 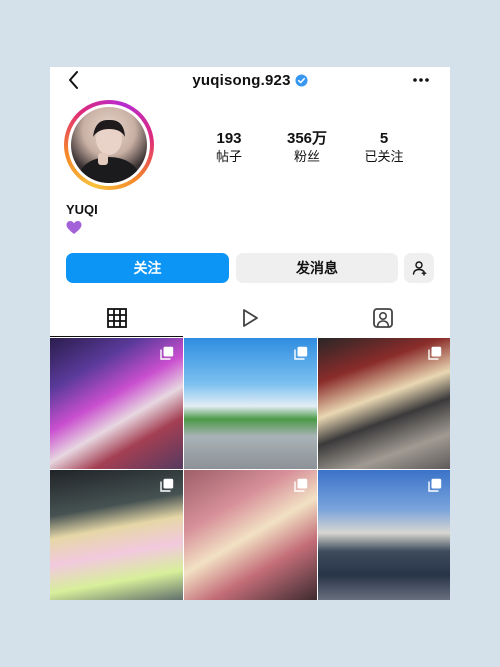 What do you see at coordinates (306, 156) in the screenshot?
I see `stat-followers-label: 粉丝` at bounding box center [306, 156].